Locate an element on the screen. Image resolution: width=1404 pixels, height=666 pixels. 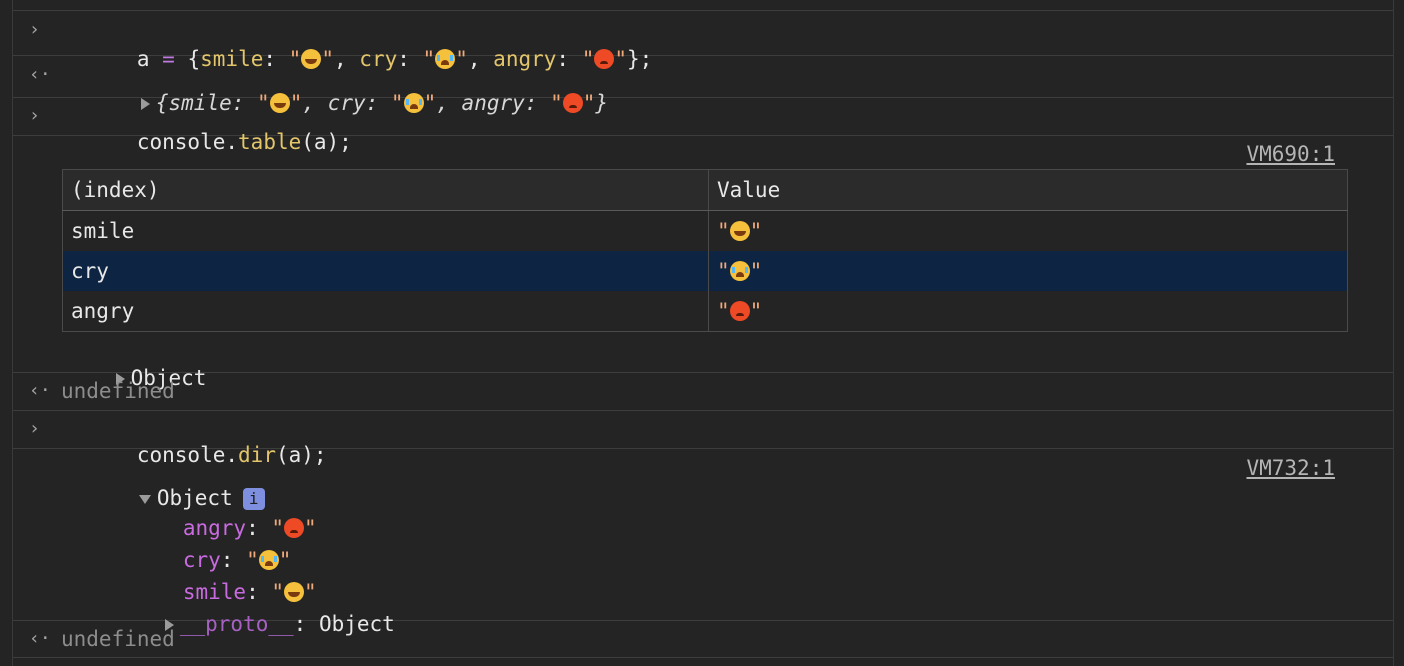
table-header-row: (index) Value is located at coordinates (705, 190).